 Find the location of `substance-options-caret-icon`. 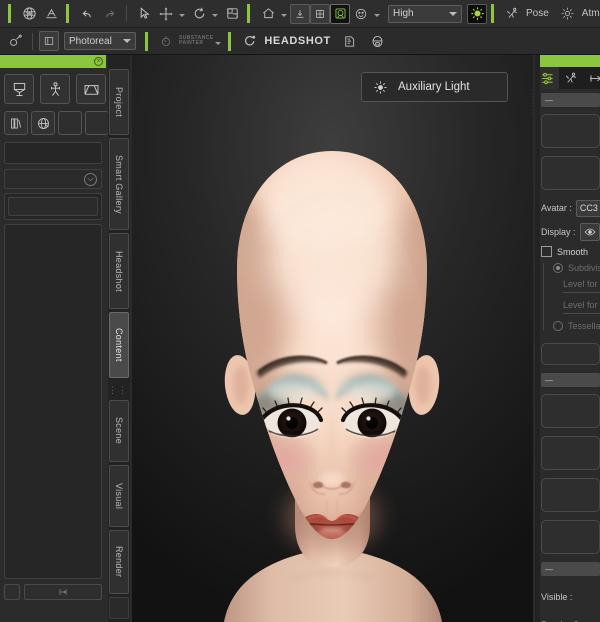

substance-options-caret-icon is located at coordinates (218, 43).